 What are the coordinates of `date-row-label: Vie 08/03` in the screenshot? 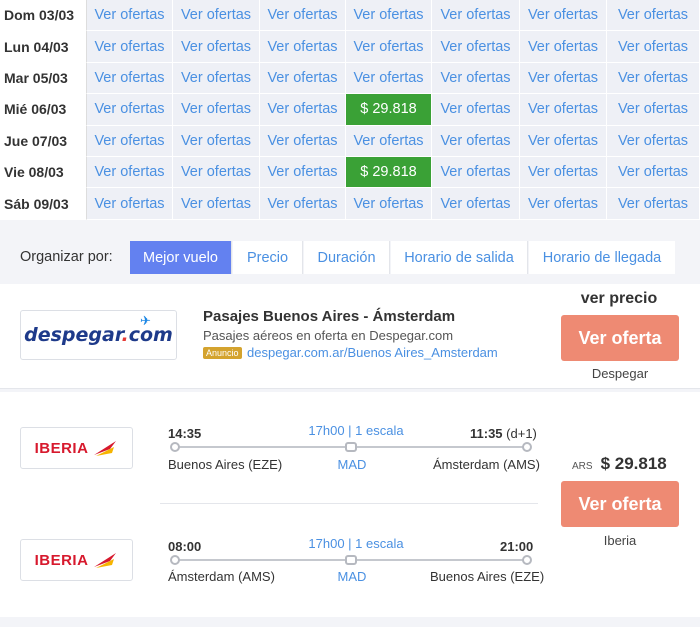 It's located at (43, 173).